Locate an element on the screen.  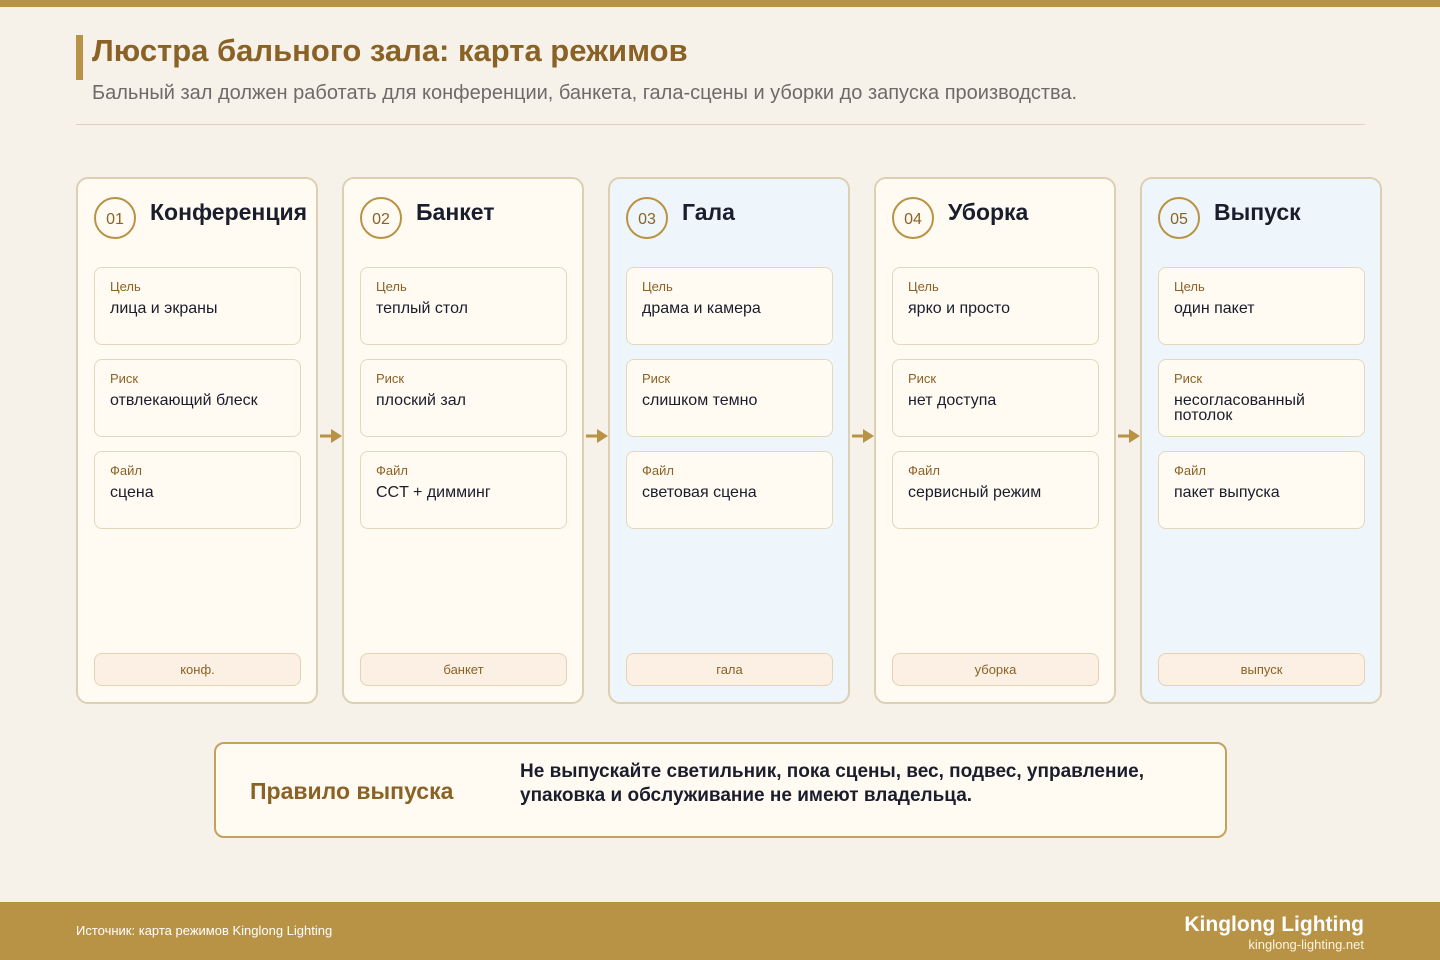
goal-value: драма и камера is located at coordinates (701, 308).